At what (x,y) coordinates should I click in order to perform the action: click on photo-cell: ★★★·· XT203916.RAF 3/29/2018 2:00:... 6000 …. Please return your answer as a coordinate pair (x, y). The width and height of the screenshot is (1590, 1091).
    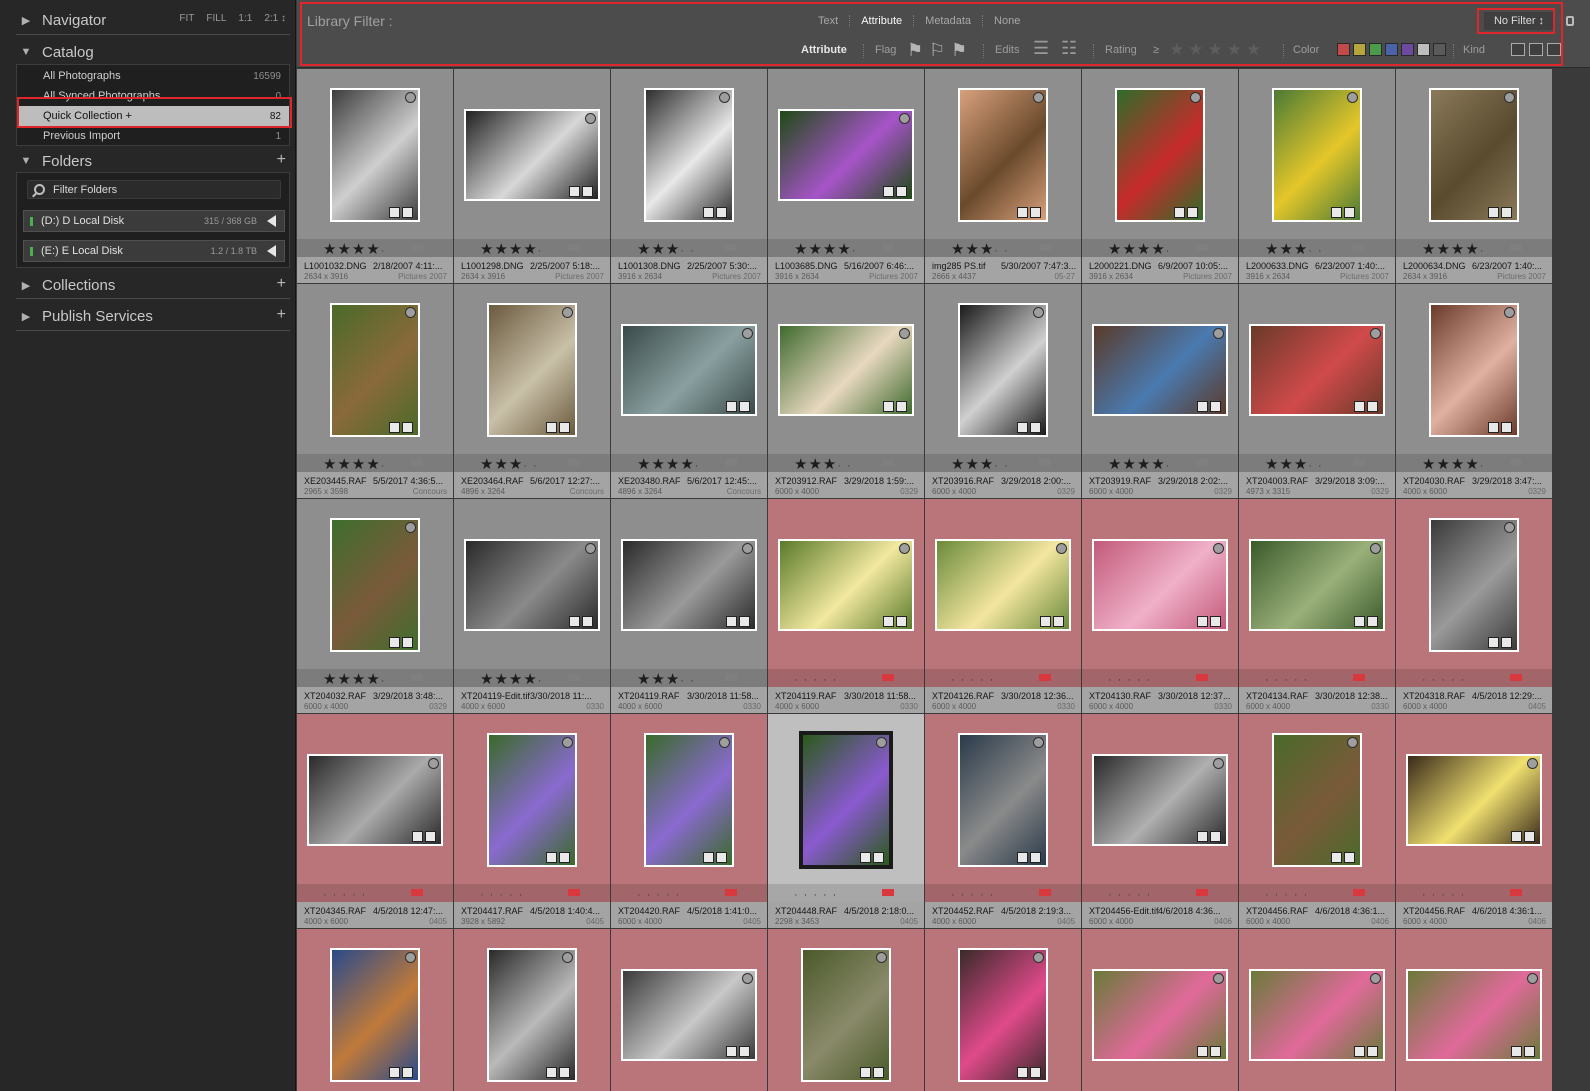
    Looking at the image, I should click on (1003, 391).